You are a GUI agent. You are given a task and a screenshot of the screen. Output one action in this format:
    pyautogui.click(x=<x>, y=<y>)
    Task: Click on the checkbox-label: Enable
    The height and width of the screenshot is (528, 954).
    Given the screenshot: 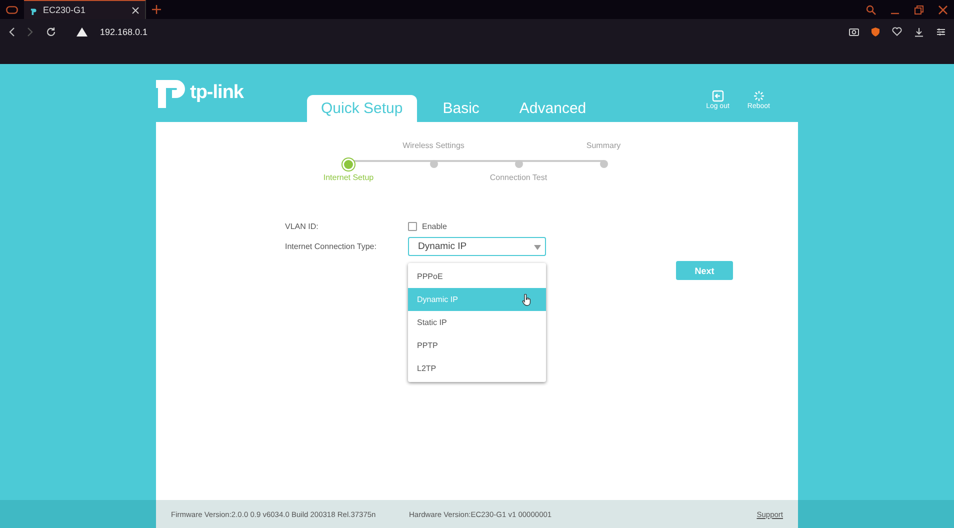 What is the action you would take?
    pyautogui.click(x=434, y=226)
    